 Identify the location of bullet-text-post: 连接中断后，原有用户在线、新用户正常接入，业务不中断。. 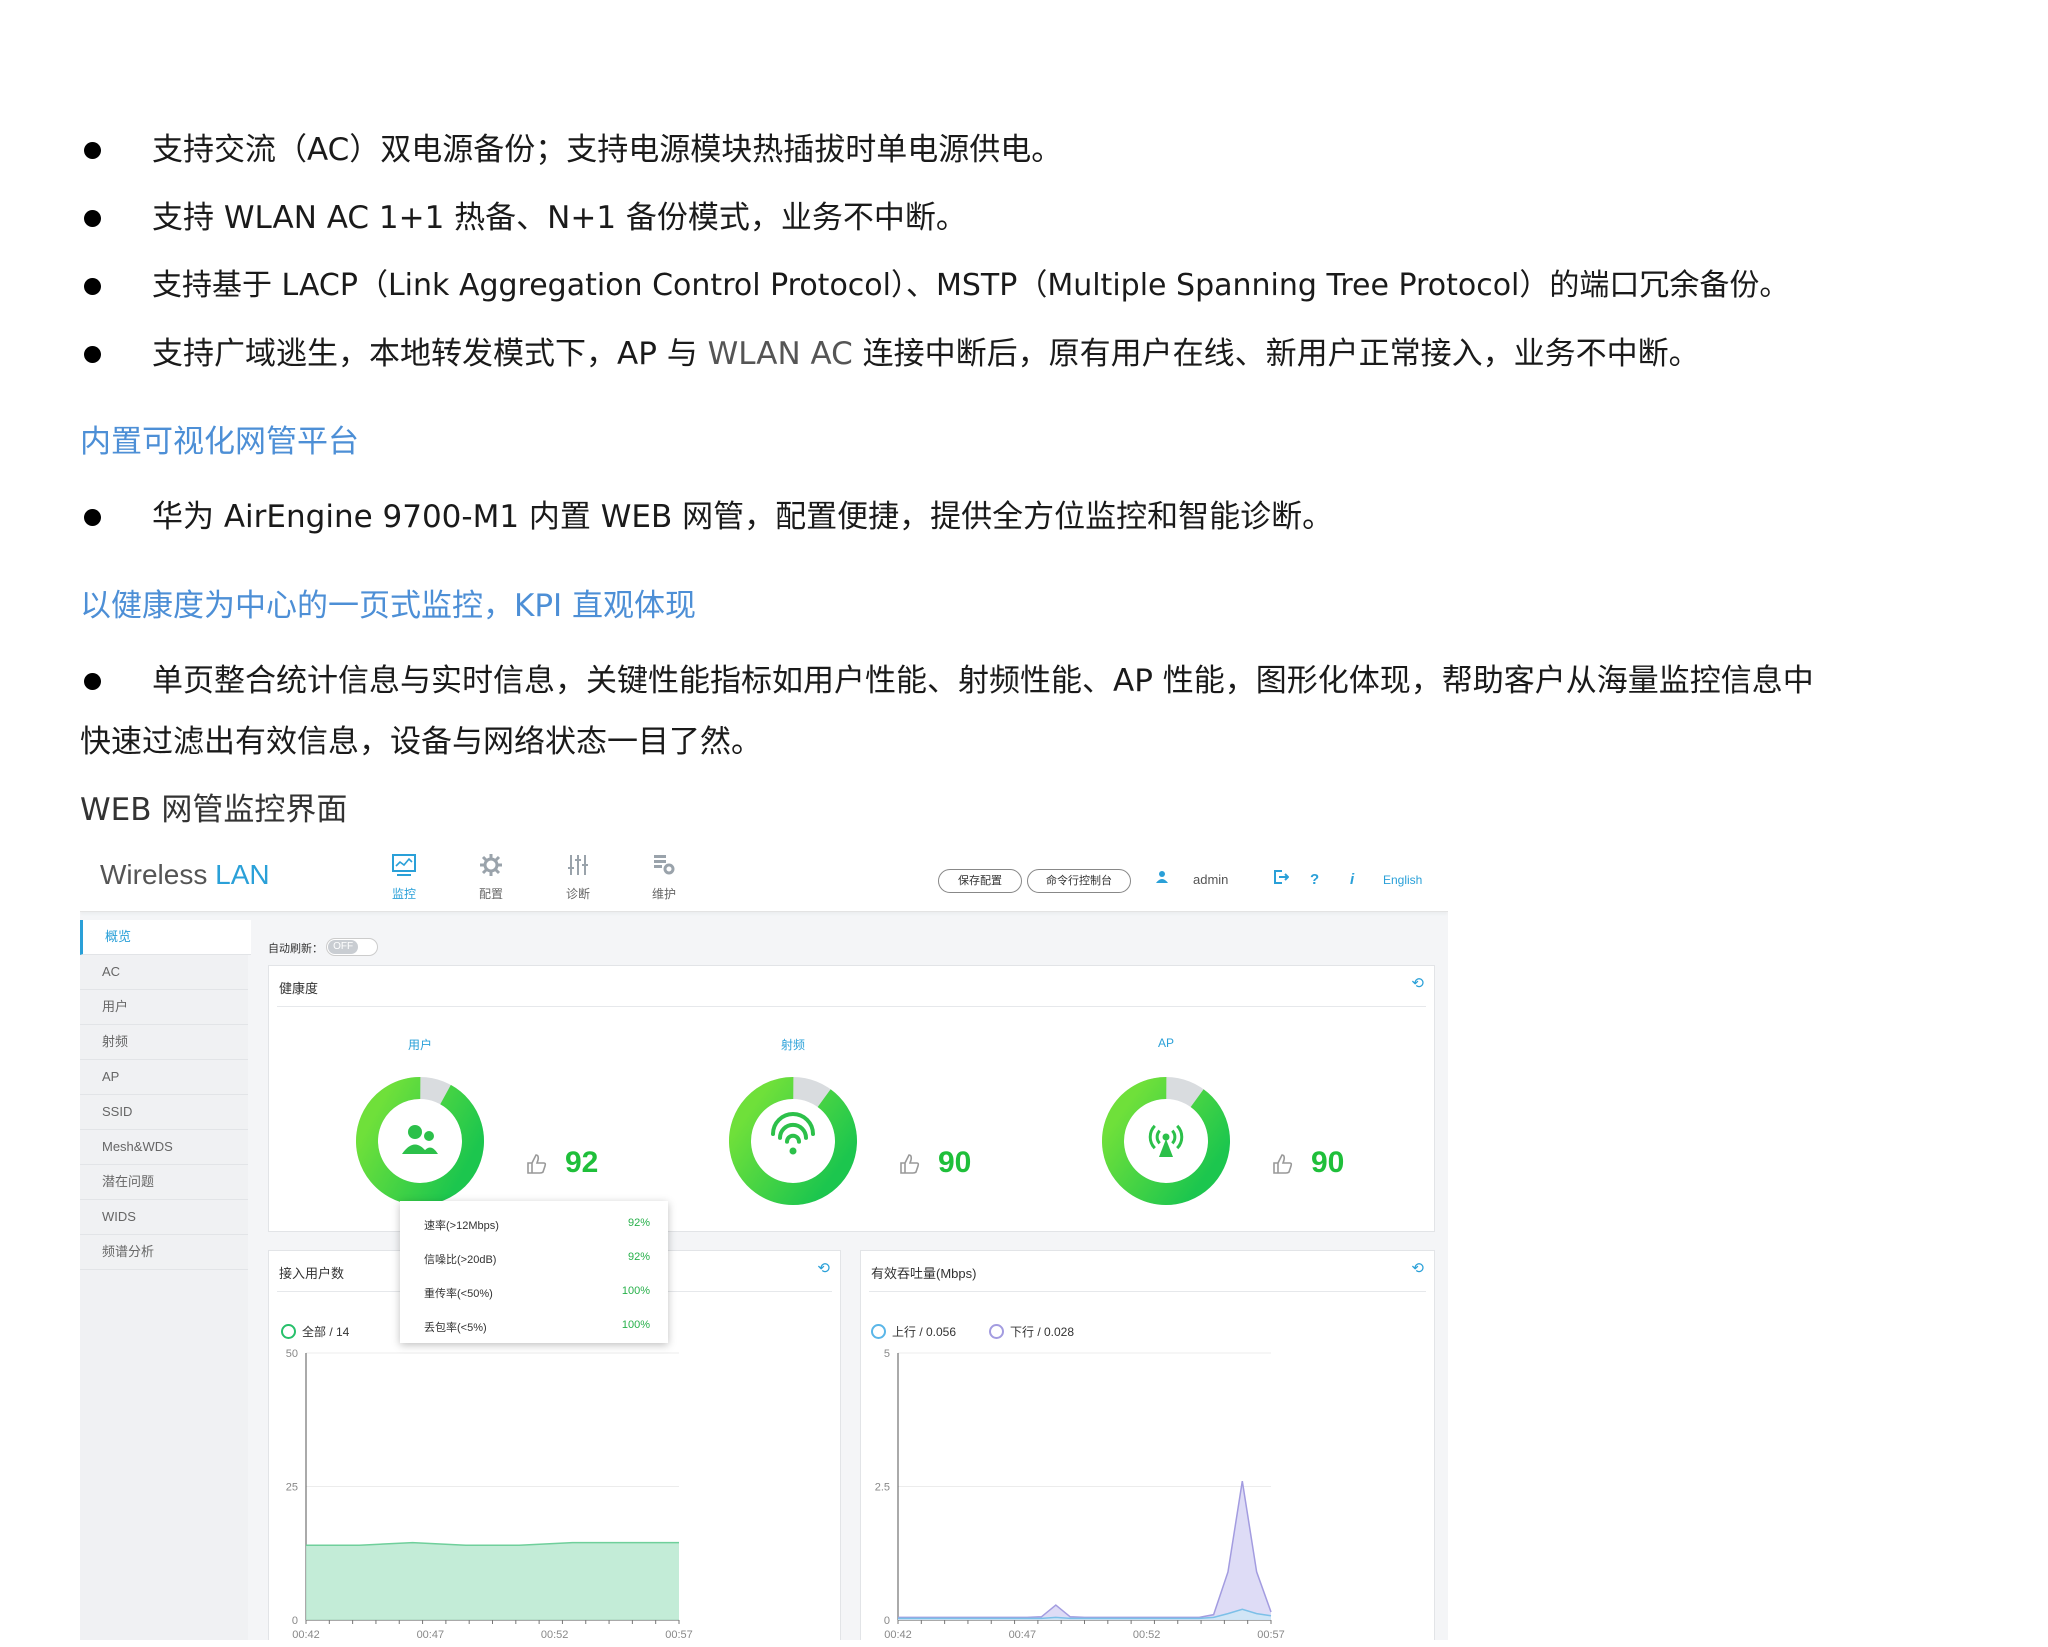
(1276, 354).